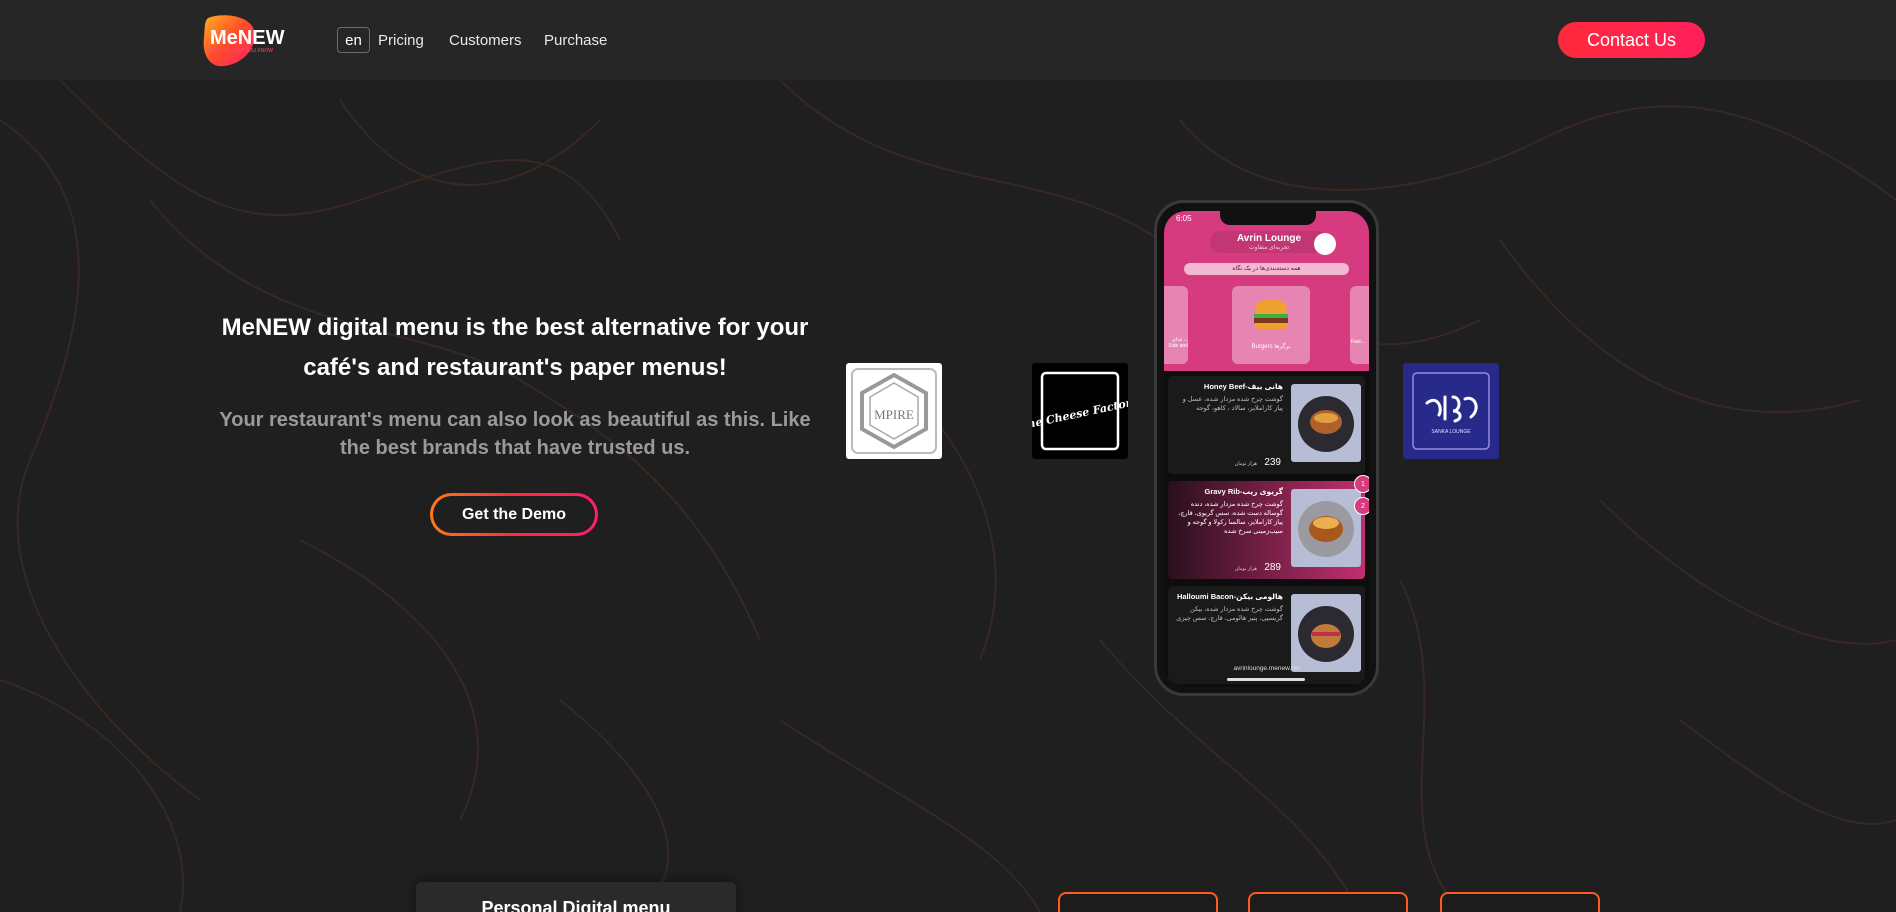 This screenshot has height=912, width=1896. I want to click on sanka-logo-icon: SANKA LOUNGE, so click(1451, 411).